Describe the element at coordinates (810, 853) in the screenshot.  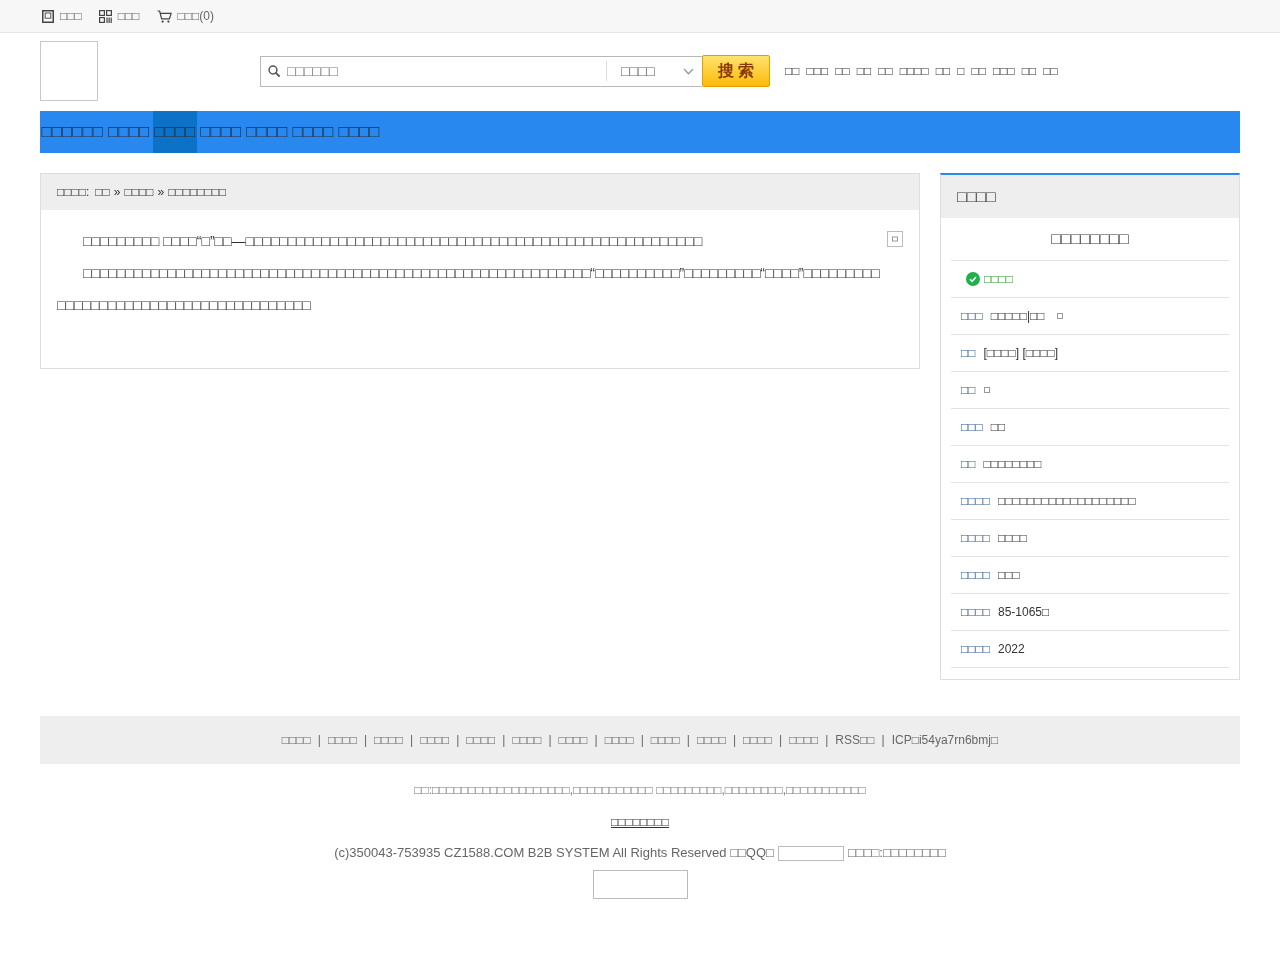
I see `image-placeholder` at that location.